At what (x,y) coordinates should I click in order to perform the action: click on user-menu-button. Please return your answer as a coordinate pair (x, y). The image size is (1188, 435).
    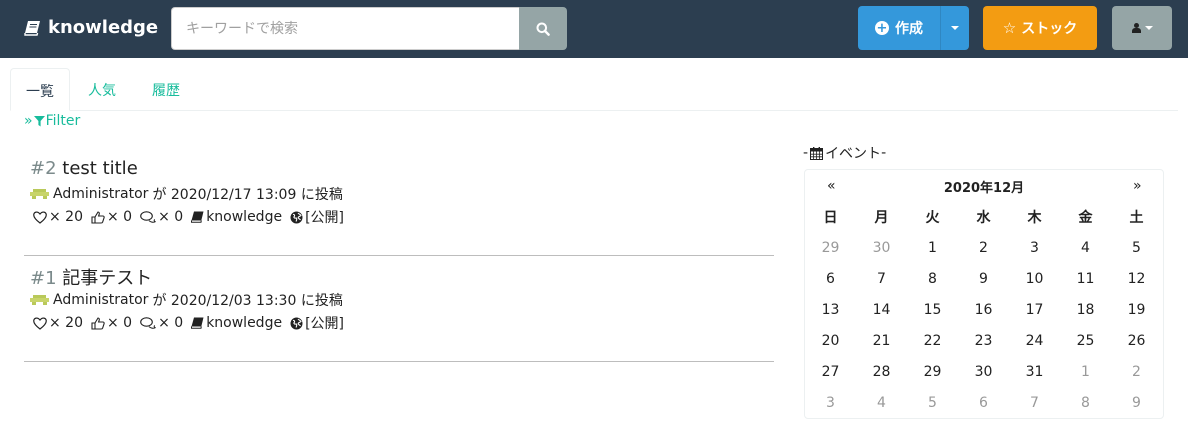
    Looking at the image, I should click on (1142, 28).